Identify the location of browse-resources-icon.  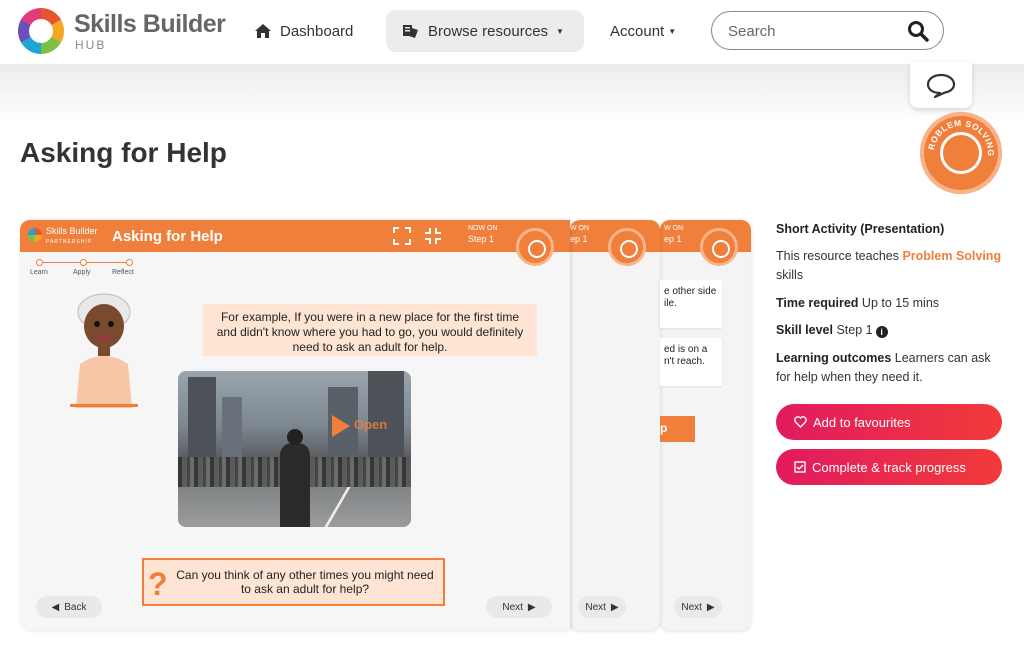
(410, 31).